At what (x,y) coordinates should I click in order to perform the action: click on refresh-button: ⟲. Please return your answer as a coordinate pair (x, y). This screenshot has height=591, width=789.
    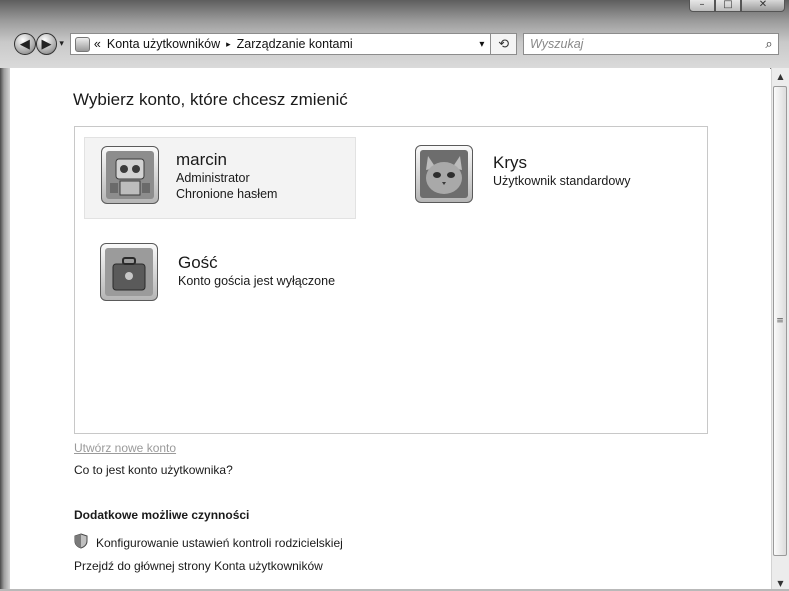
    Looking at the image, I should click on (504, 44).